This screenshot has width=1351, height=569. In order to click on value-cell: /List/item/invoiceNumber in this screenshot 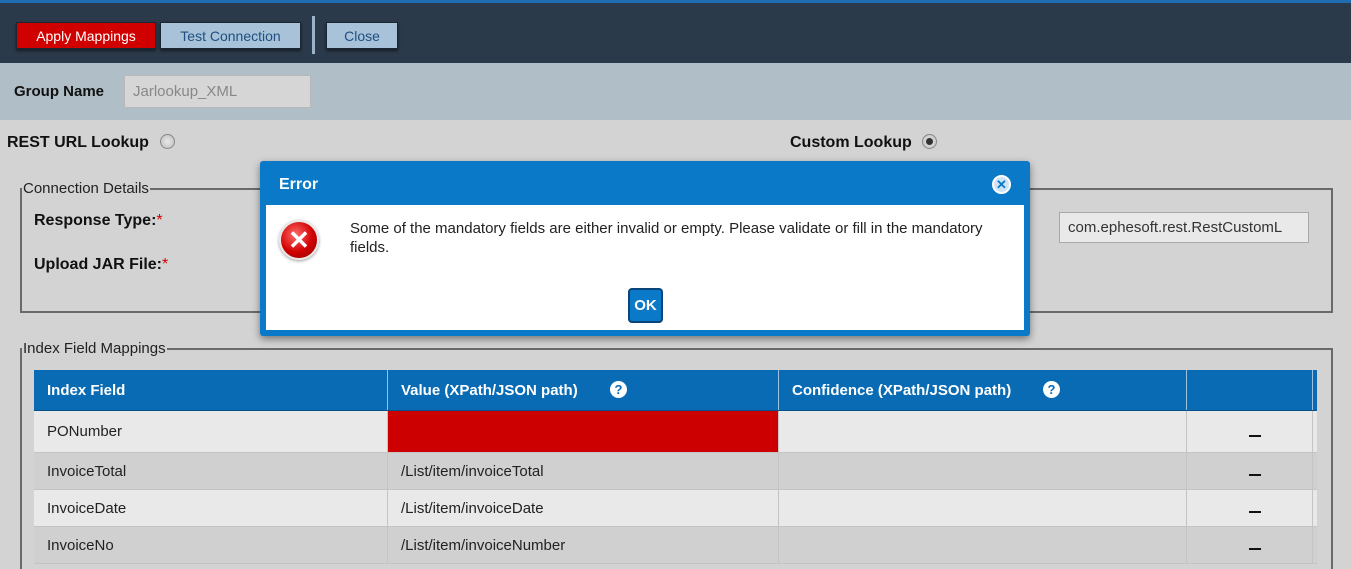, I will do `click(583, 545)`.